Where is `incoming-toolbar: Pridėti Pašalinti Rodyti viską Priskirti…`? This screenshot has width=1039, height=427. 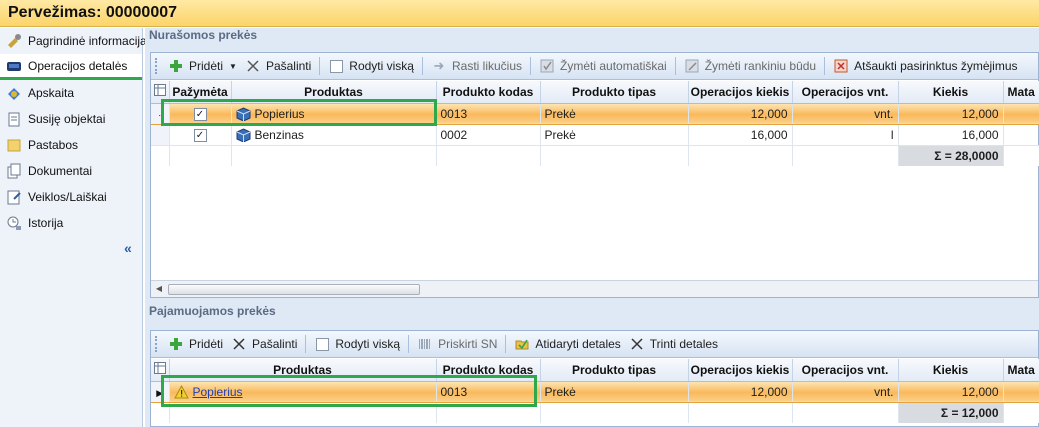 incoming-toolbar: Pridėti Pašalinti Rodyti viską Priskirti… is located at coordinates (594, 344).